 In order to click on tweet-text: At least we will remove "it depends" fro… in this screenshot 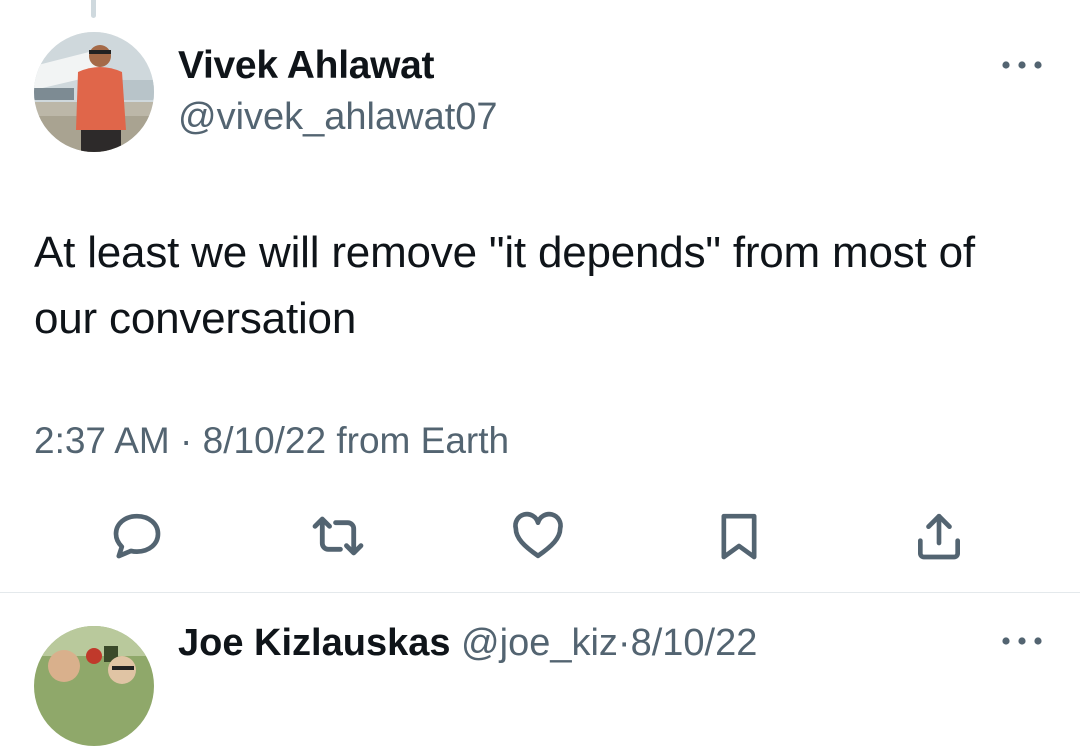, I will do `click(504, 285)`.